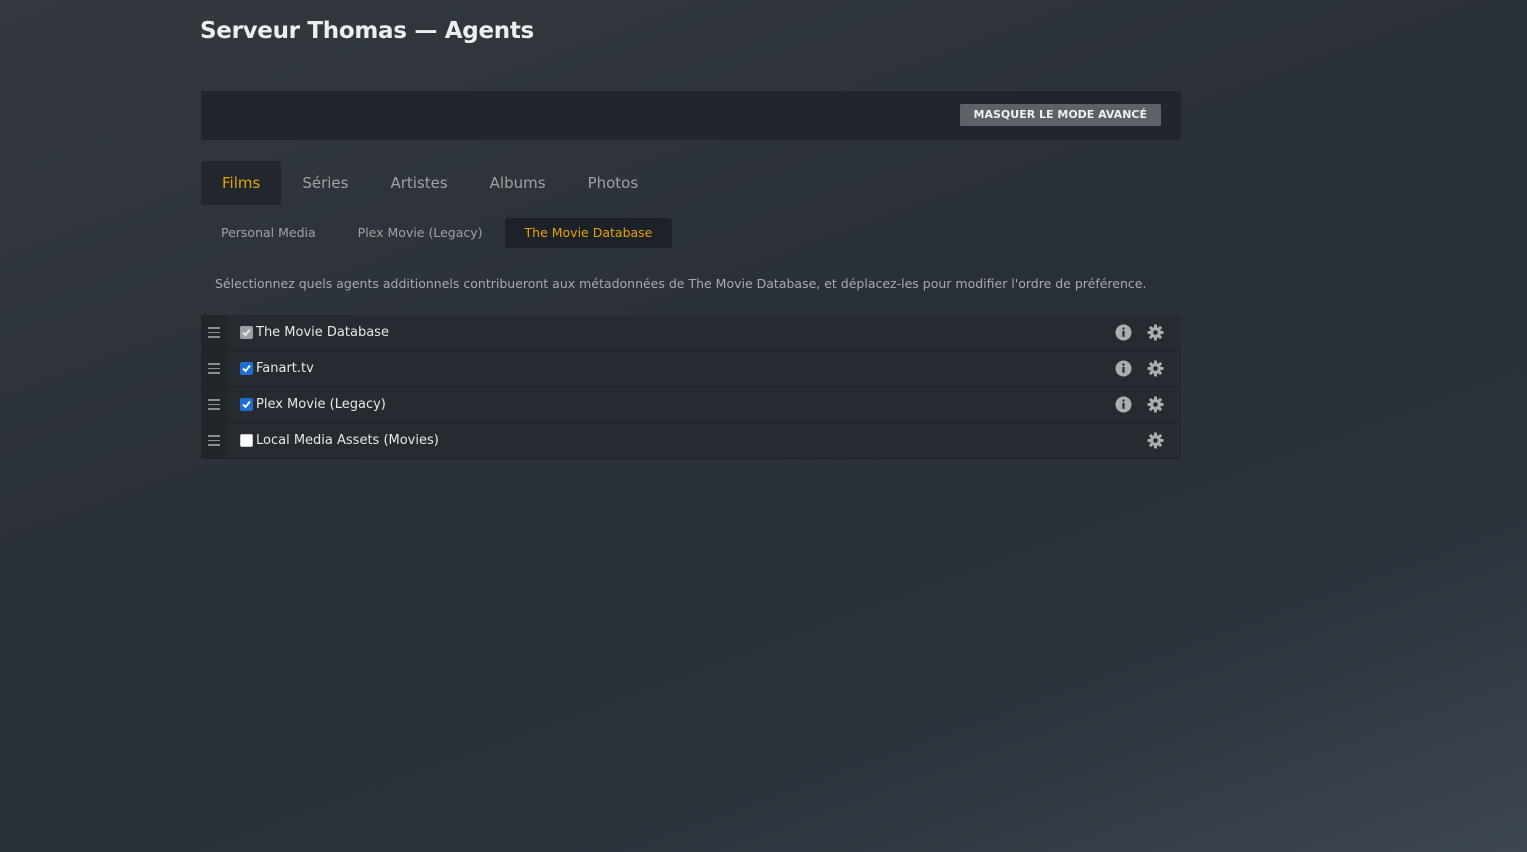 Image resolution: width=1527 pixels, height=852 pixels. I want to click on page-title: Serveur Thomas — Agents, so click(367, 31).